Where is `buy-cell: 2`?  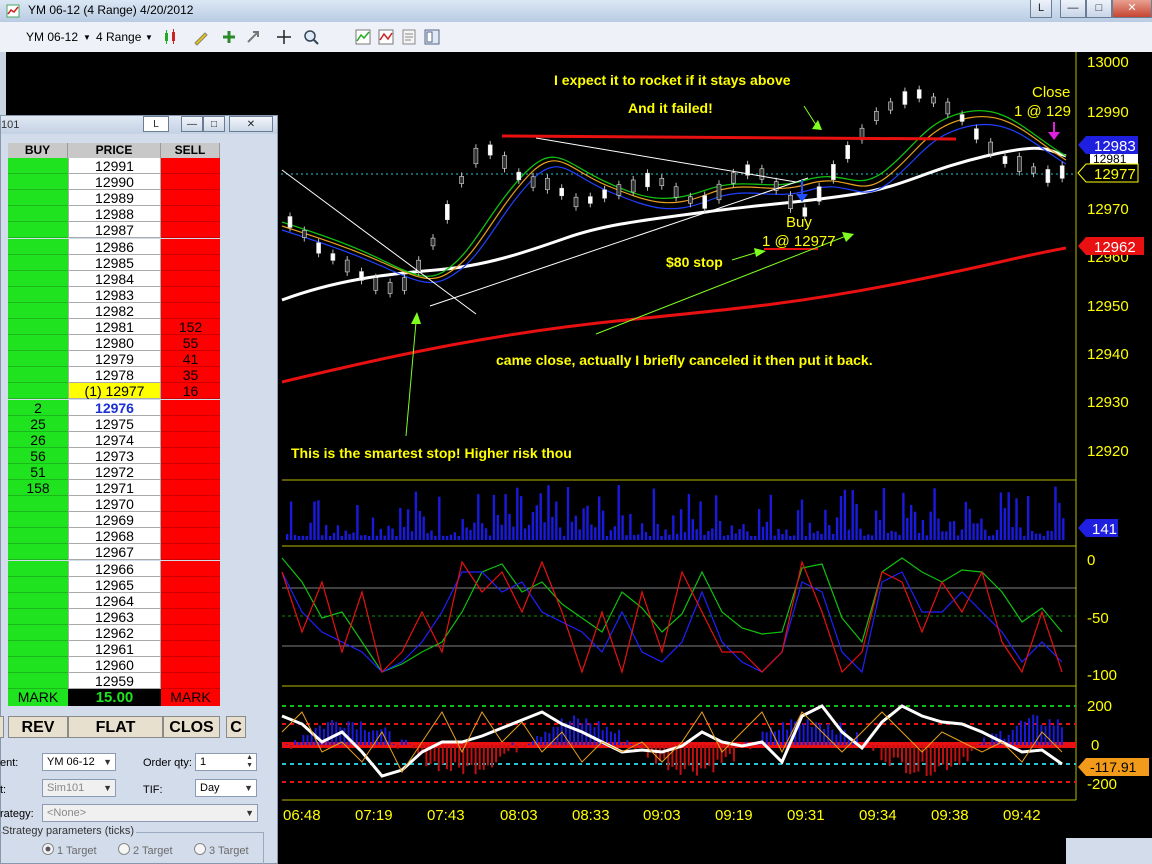 buy-cell: 2 is located at coordinates (38, 407).